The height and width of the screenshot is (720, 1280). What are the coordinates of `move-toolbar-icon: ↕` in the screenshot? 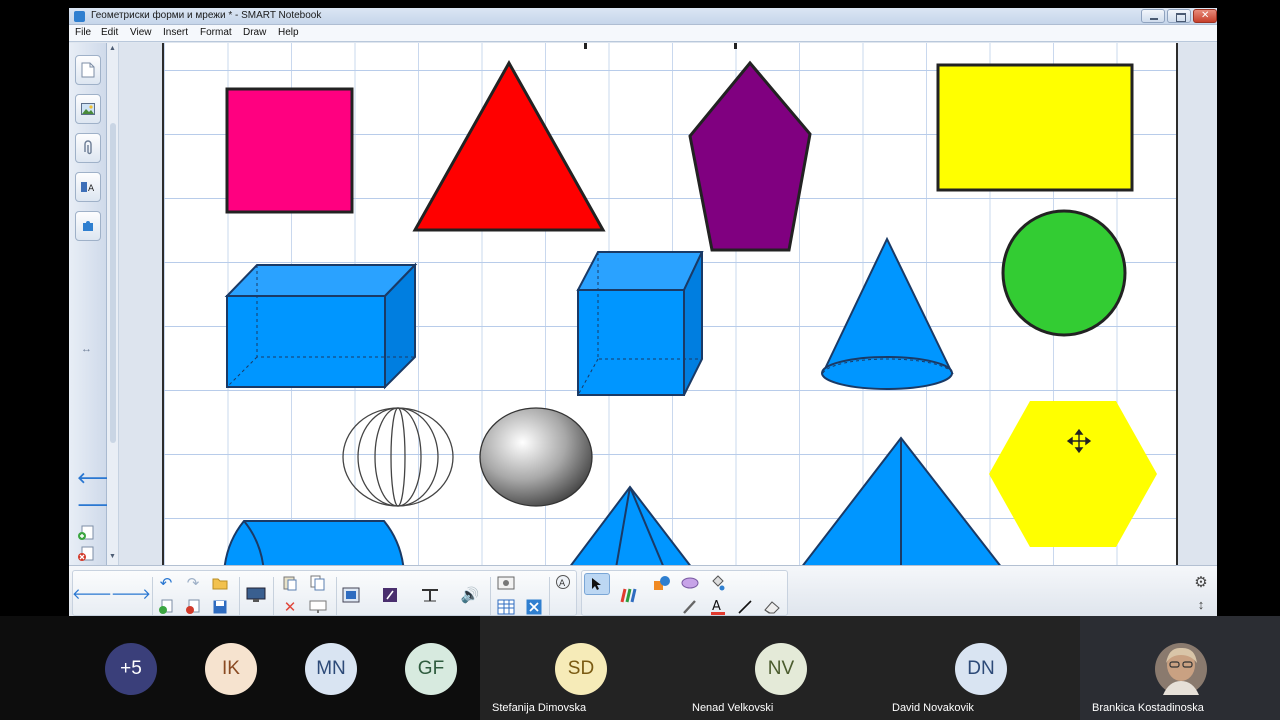 It's located at (1201, 604).